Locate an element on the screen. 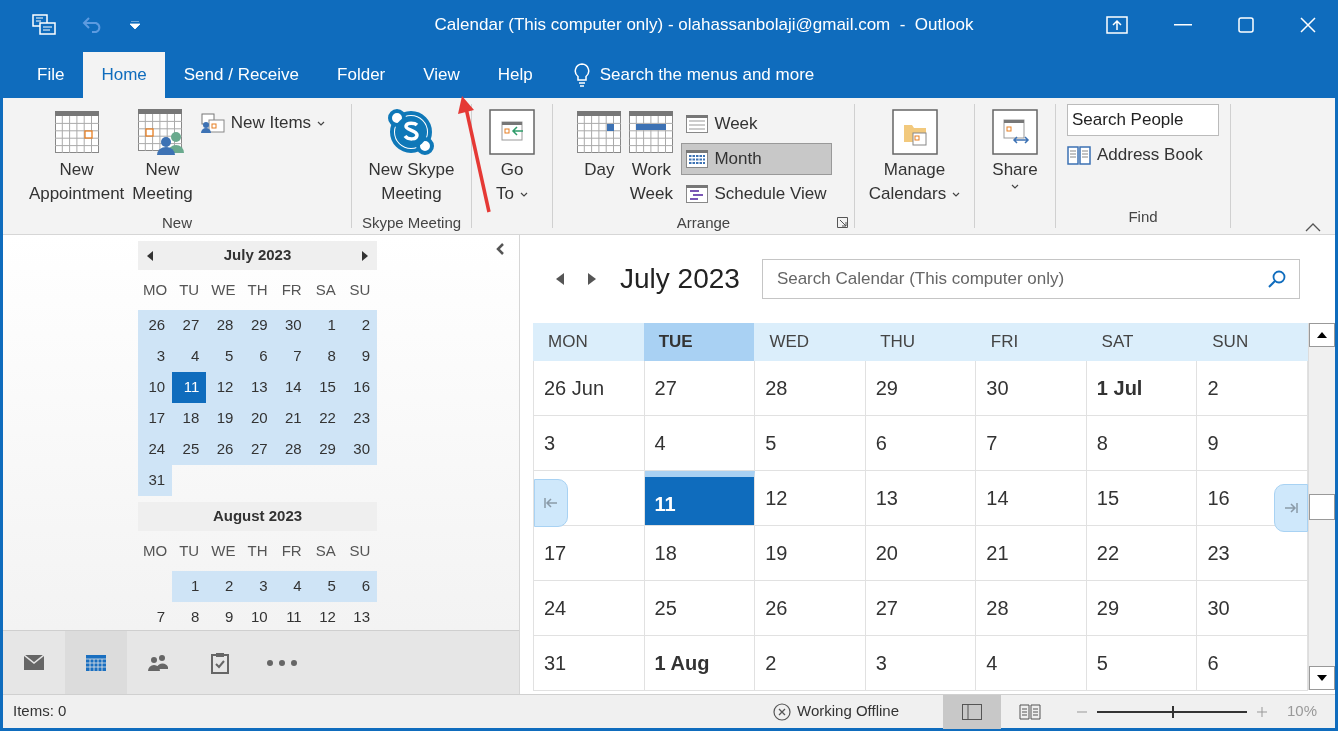  ribbon-button: New Meeting is located at coordinates (162, 158).